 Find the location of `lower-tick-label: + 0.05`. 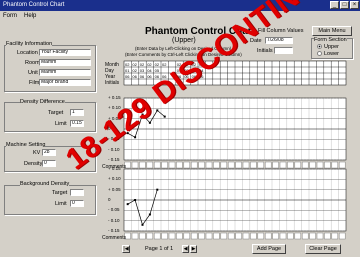

lower-tick-label: + 0.05 is located at coordinates (114, 189).